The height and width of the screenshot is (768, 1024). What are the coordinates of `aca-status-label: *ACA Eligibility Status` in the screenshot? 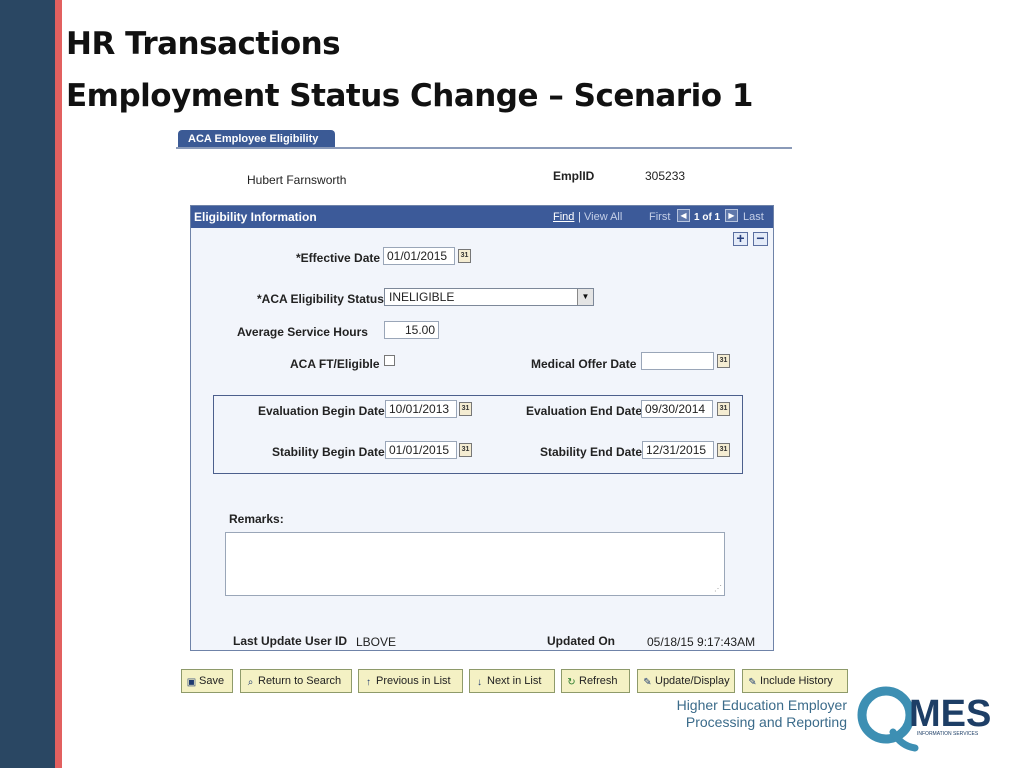 It's located at (320, 299).